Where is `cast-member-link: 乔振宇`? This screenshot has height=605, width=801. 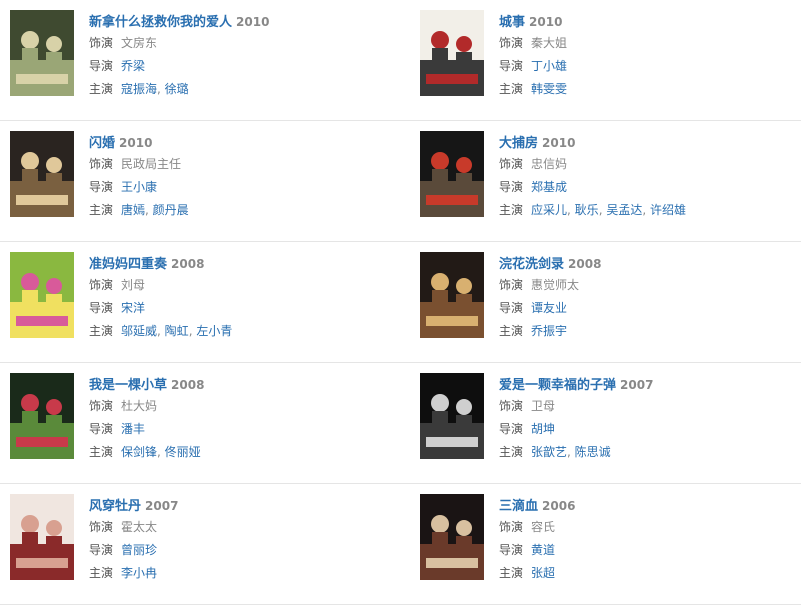 cast-member-link: 乔振宇 is located at coordinates (549, 331).